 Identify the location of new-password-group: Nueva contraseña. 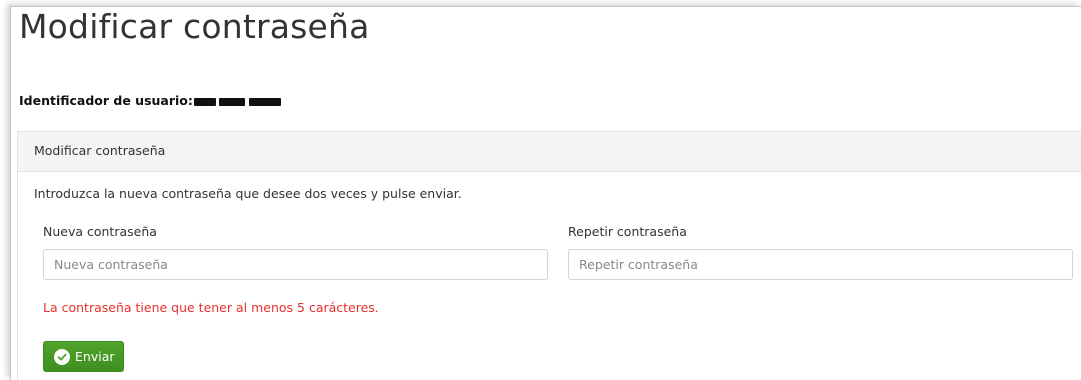
(295, 252).